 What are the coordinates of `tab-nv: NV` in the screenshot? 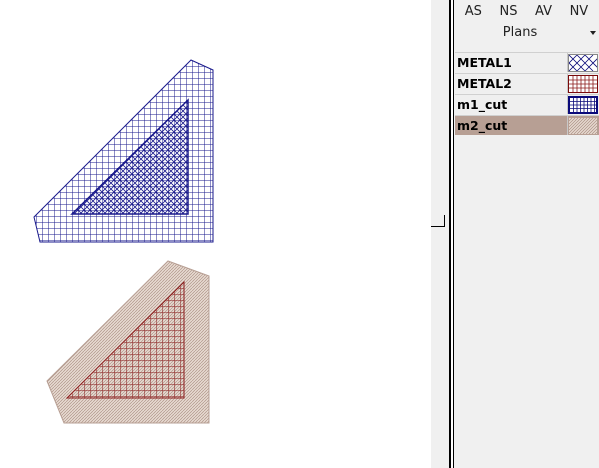 It's located at (579, 12).